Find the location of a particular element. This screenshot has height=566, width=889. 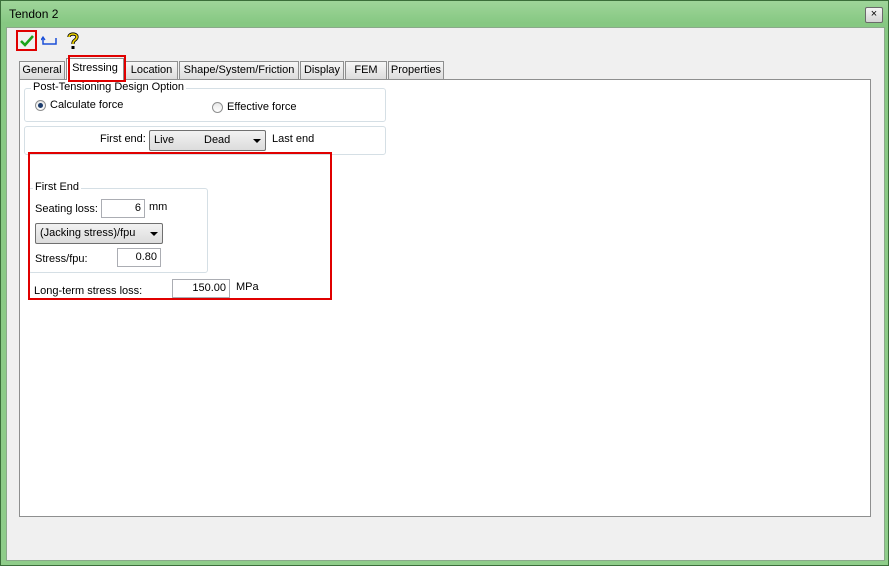

checkmark-icon is located at coordinates (27, 41).